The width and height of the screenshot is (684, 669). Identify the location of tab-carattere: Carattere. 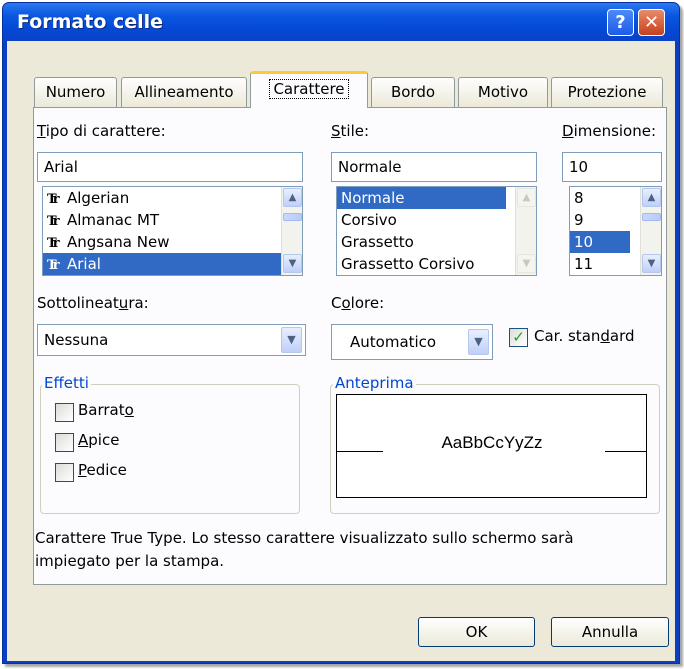
(309, 89).